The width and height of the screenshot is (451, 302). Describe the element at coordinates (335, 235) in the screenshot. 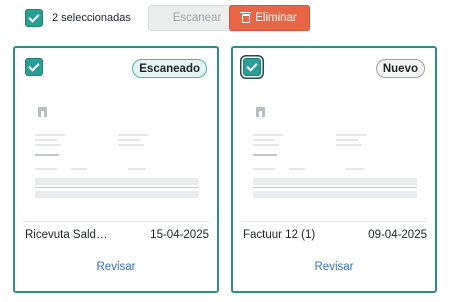

I see `card-meta: Factuur 12 (1) 09-04-2025` at that location.